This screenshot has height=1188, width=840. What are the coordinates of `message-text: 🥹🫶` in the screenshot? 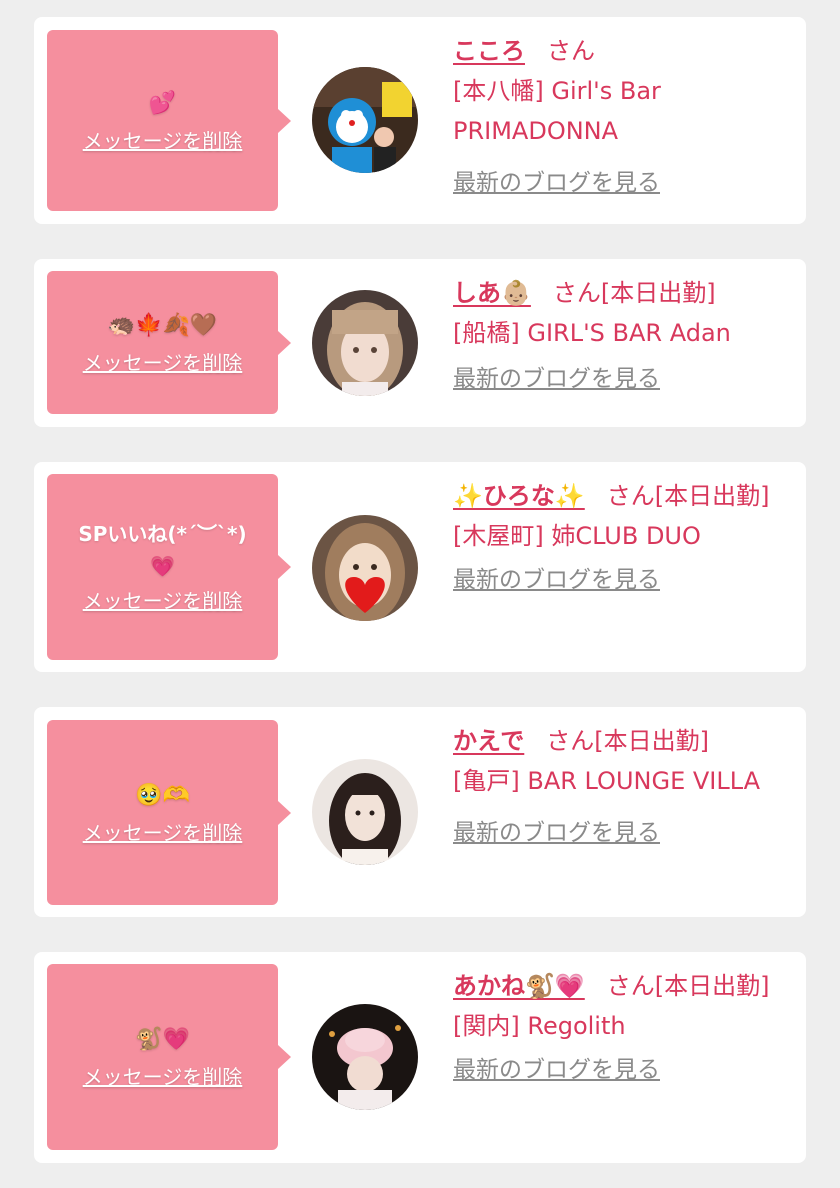 It's located at (162, 795).